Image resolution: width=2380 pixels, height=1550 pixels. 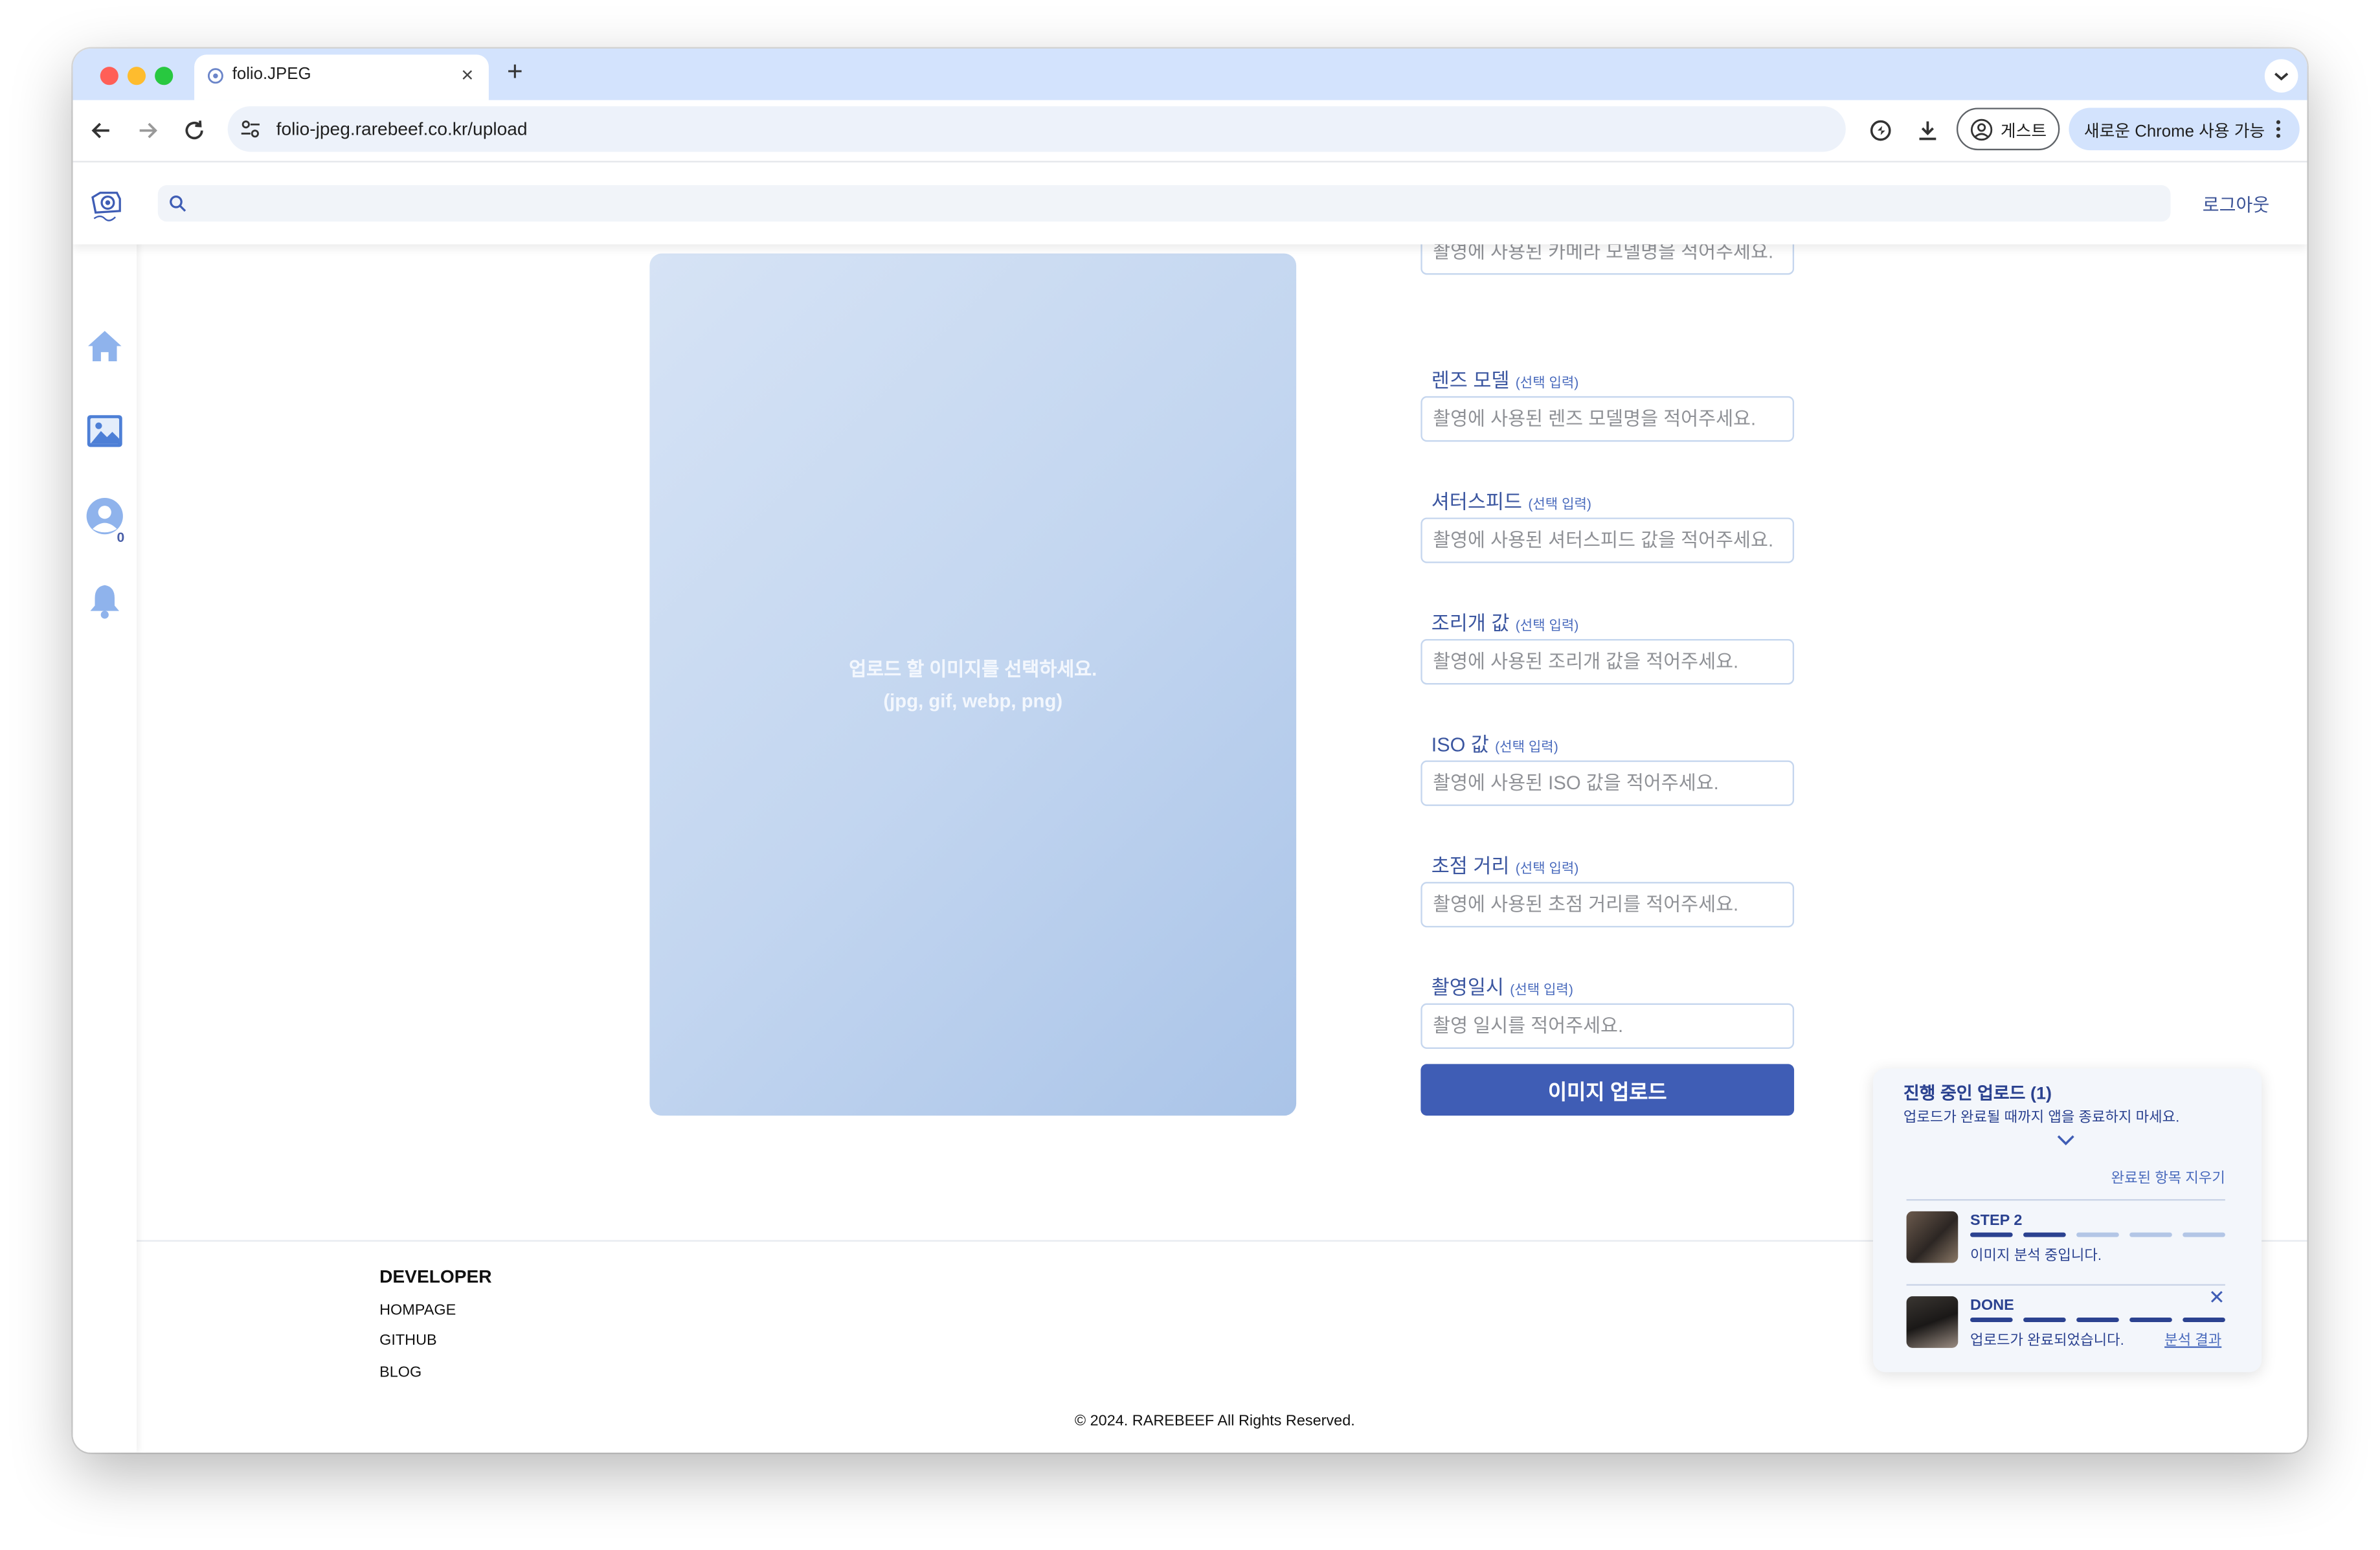 What do you see at coordinates (2217, 1298) in the screenshot?
I see `close-icon: ✕` at bounding box center [2217, 1298].